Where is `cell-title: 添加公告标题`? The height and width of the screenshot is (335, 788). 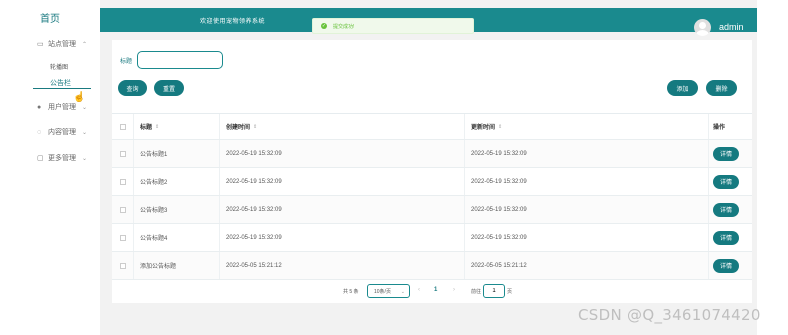
cell-title: 添加公告标题 is located at coordinates (177, 265).